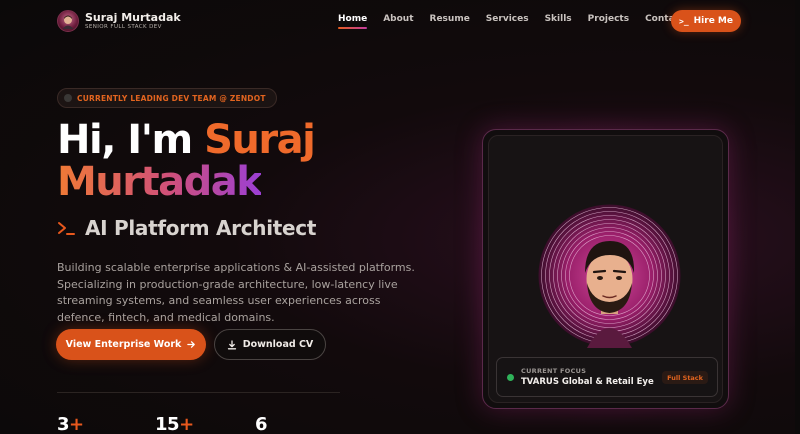 The image size is (800, 434). I want to click on hero-last-name: Murtadak, so click(160, 182).